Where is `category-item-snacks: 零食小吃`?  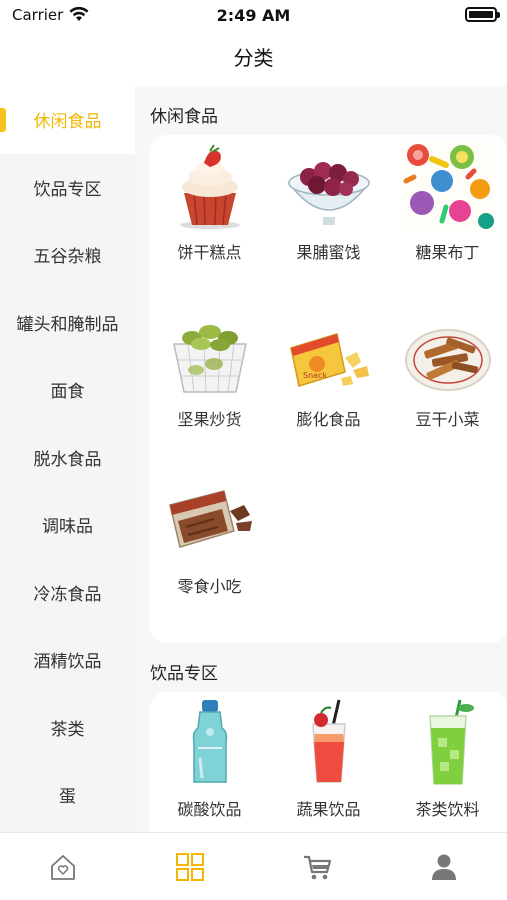 category-item-snacks: 零食小吃 is located at coordinates (209, 552).